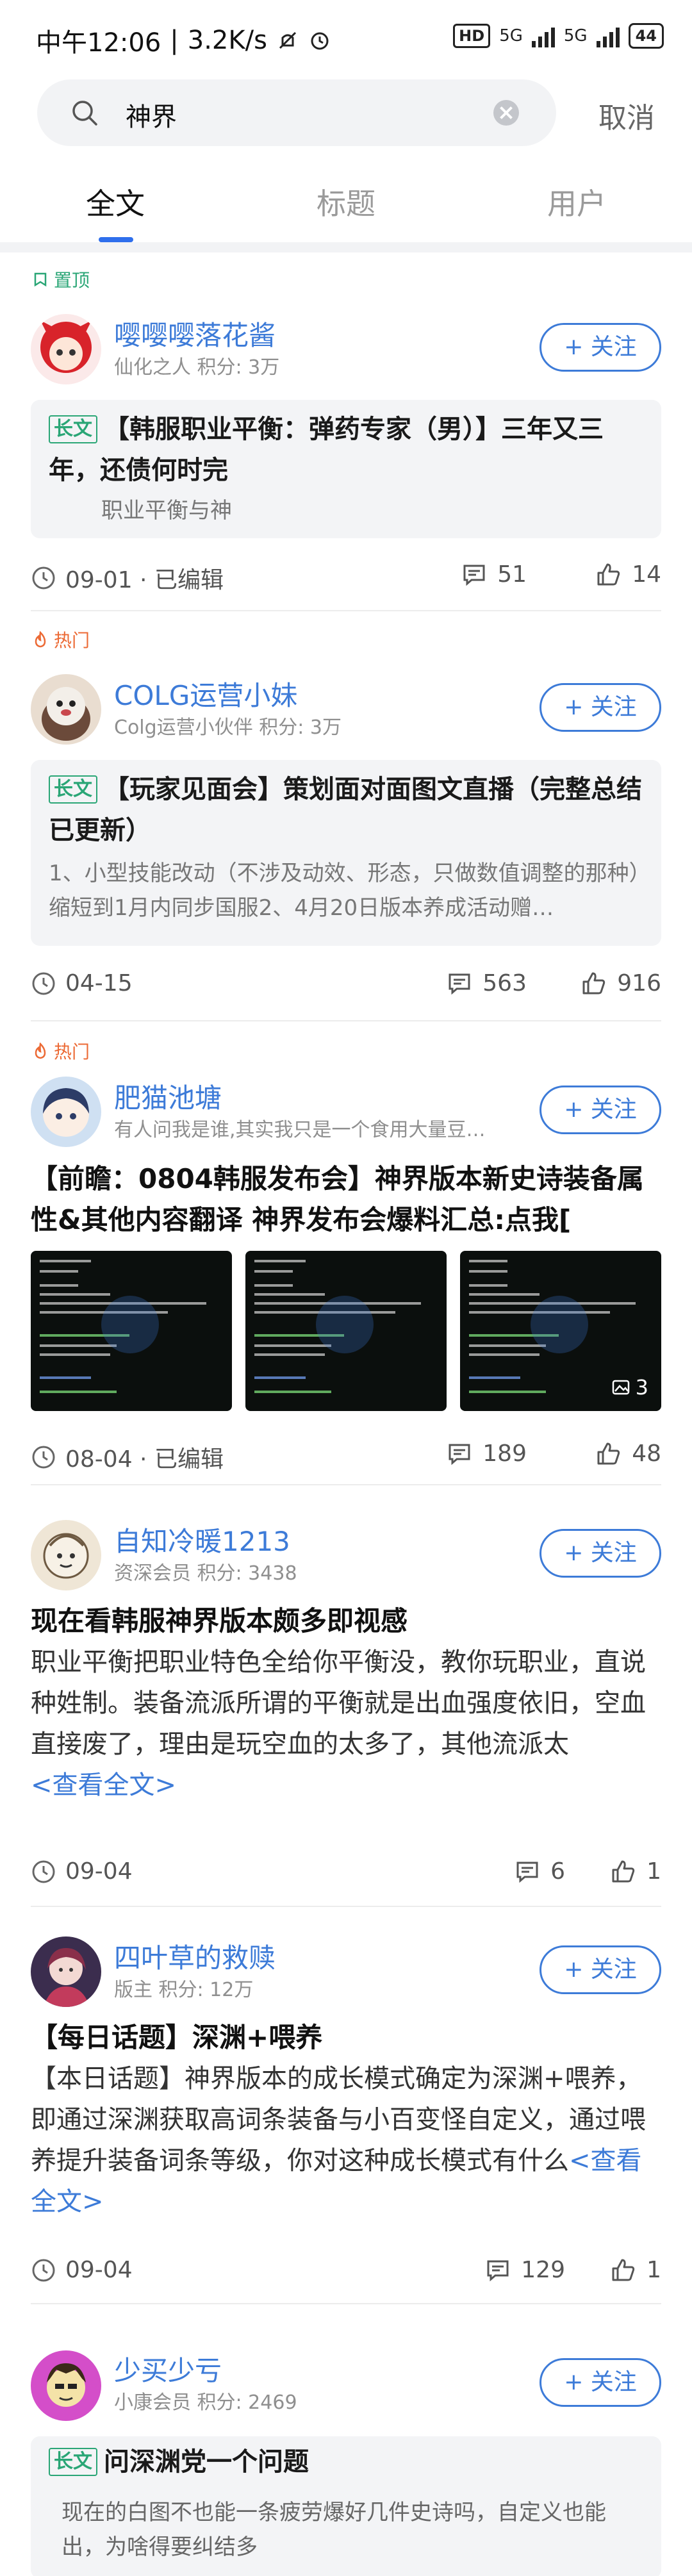  What do you see at coordinates (560, 1331) in the screenshot?
I see `post-image: 3` at bounding box center [560, 1331].